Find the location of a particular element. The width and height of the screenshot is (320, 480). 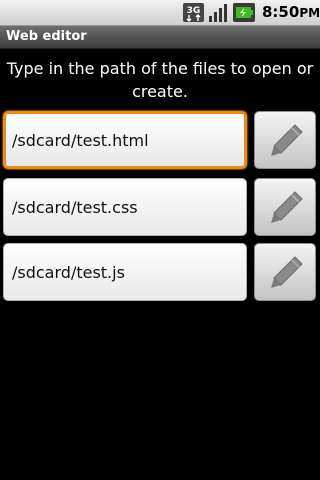

3g-network-icon: 3G is located at coordinates (193, 12).